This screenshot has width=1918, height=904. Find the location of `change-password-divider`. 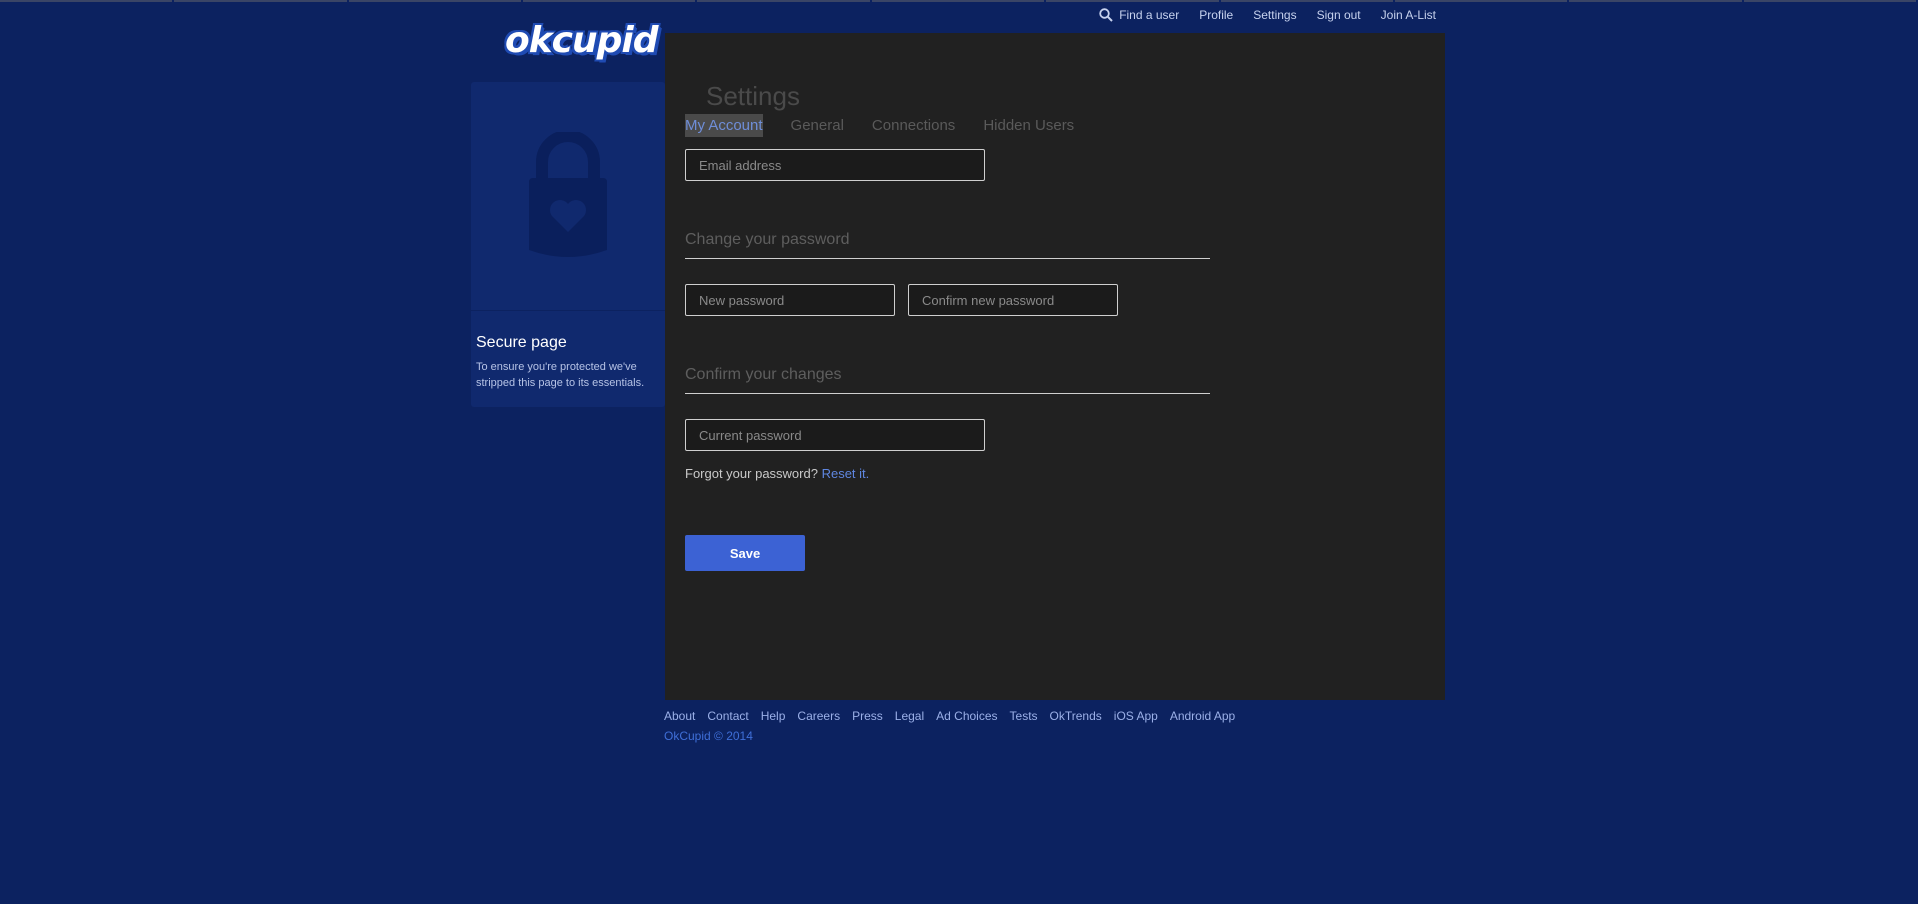

change-password-divider is located at coordinates (947, 258).